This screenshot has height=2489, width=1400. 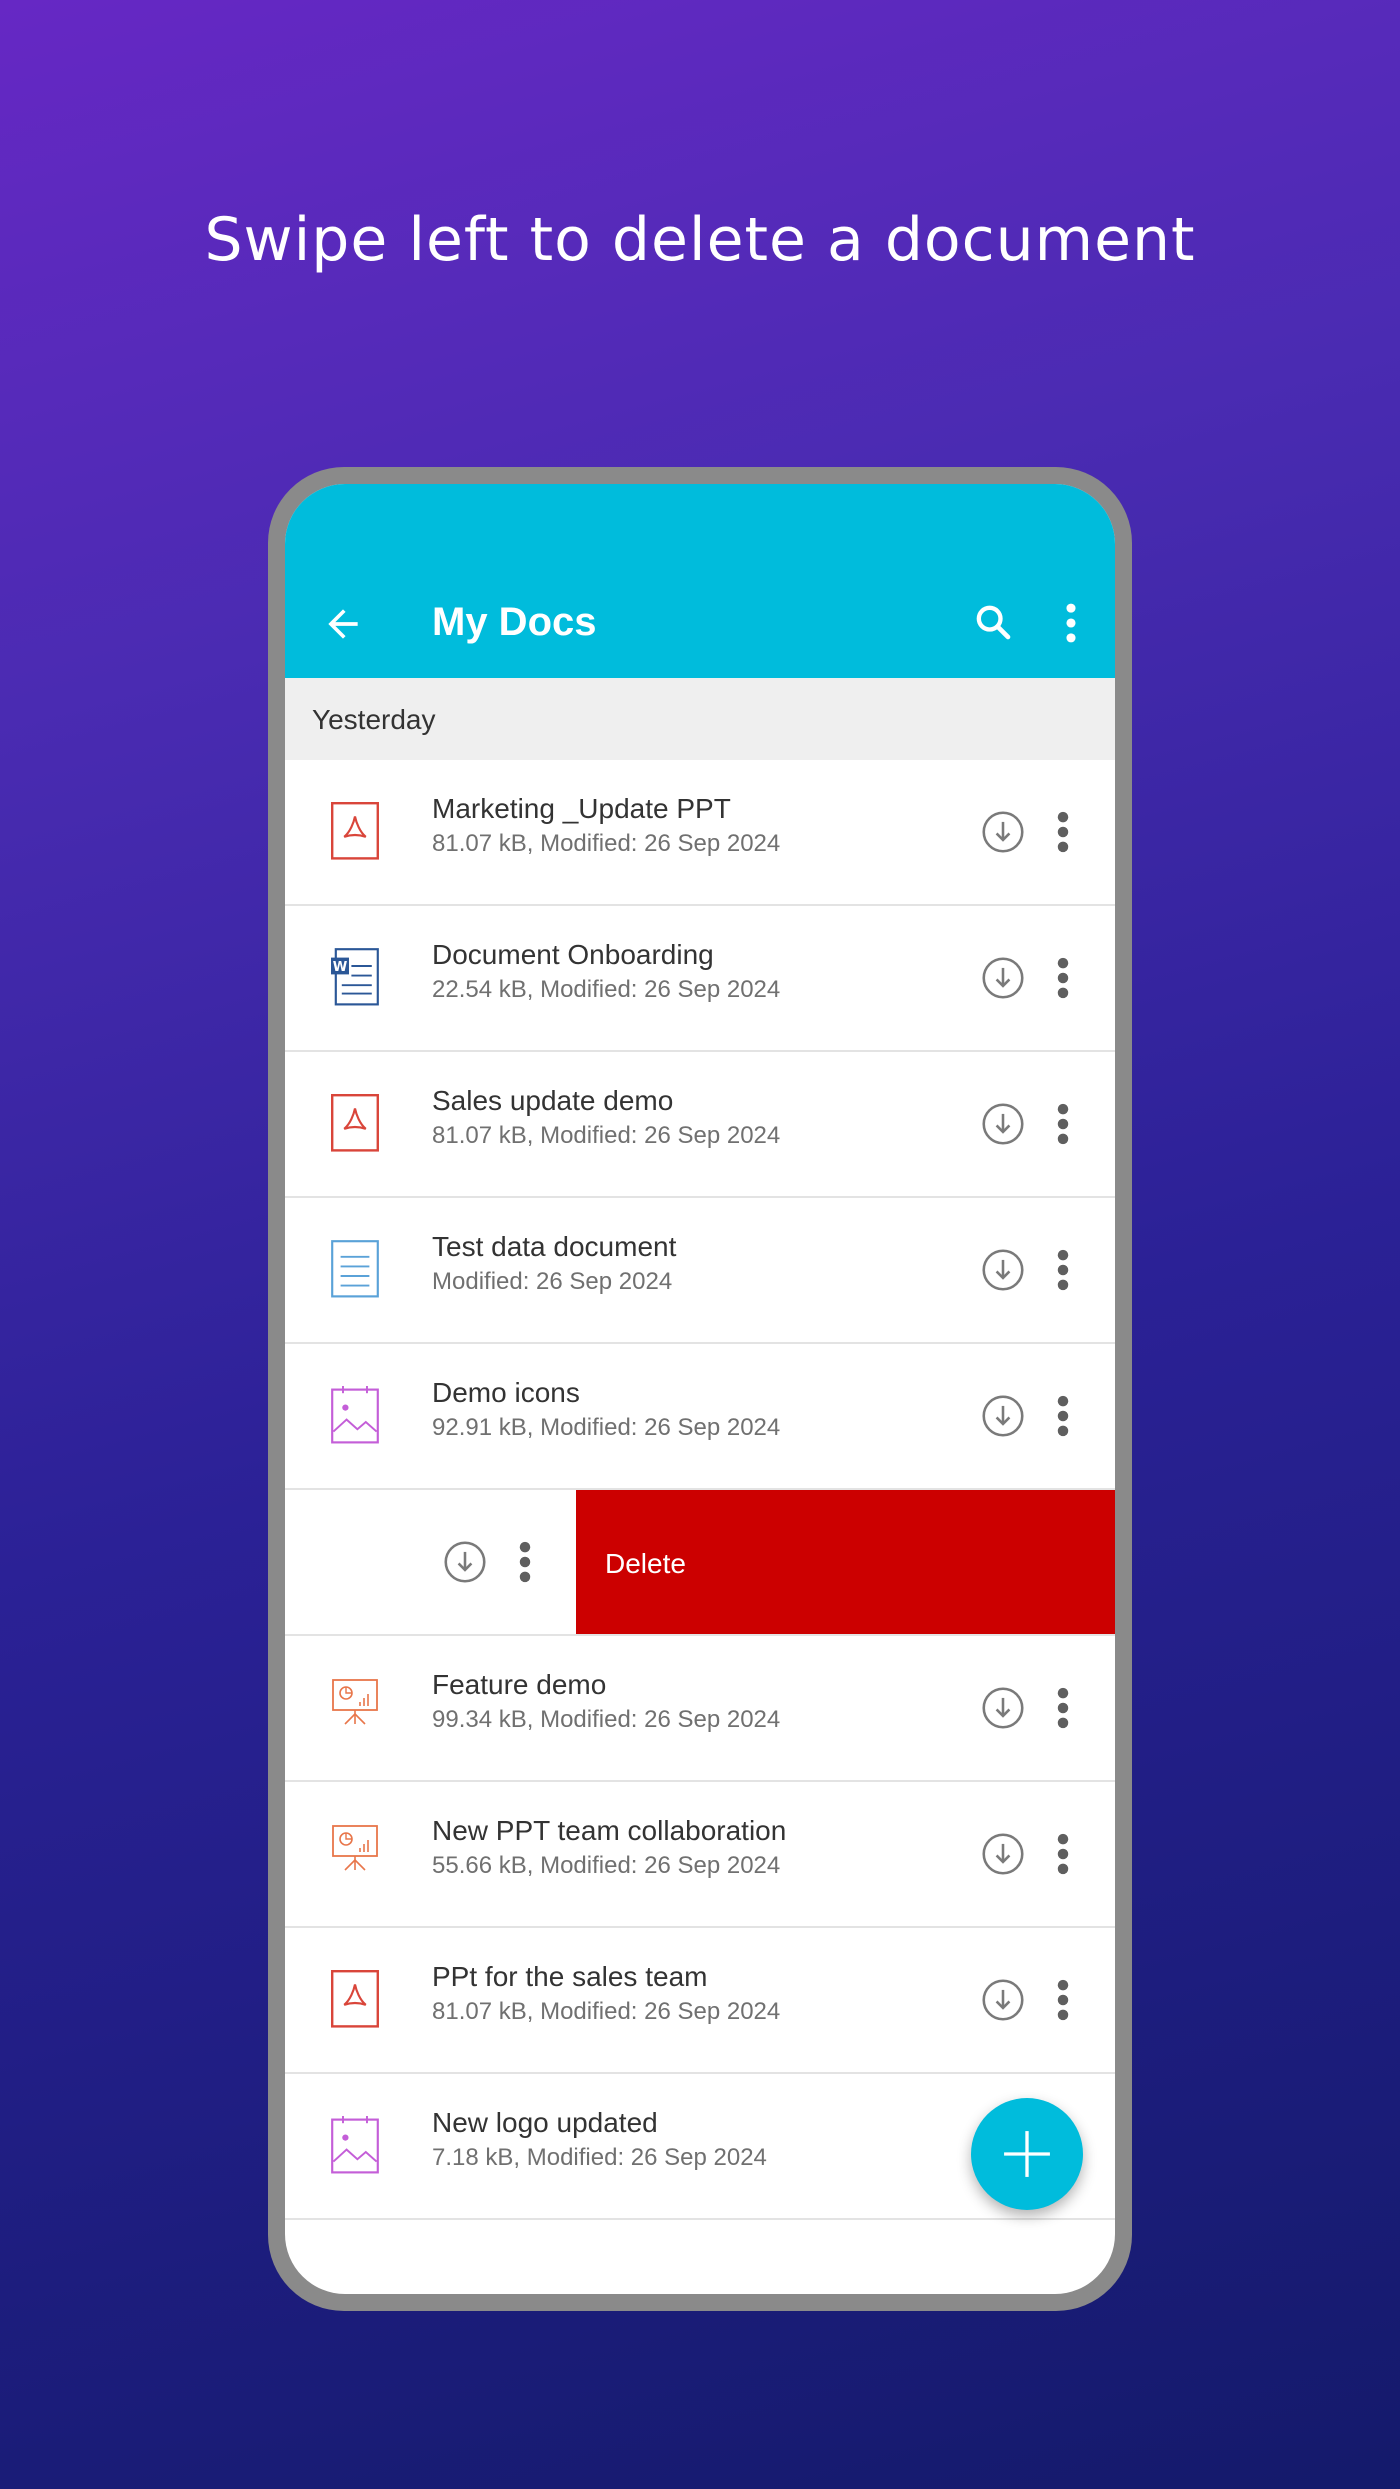 I want to click on plus-icon, so click(x=1027, y=2154).